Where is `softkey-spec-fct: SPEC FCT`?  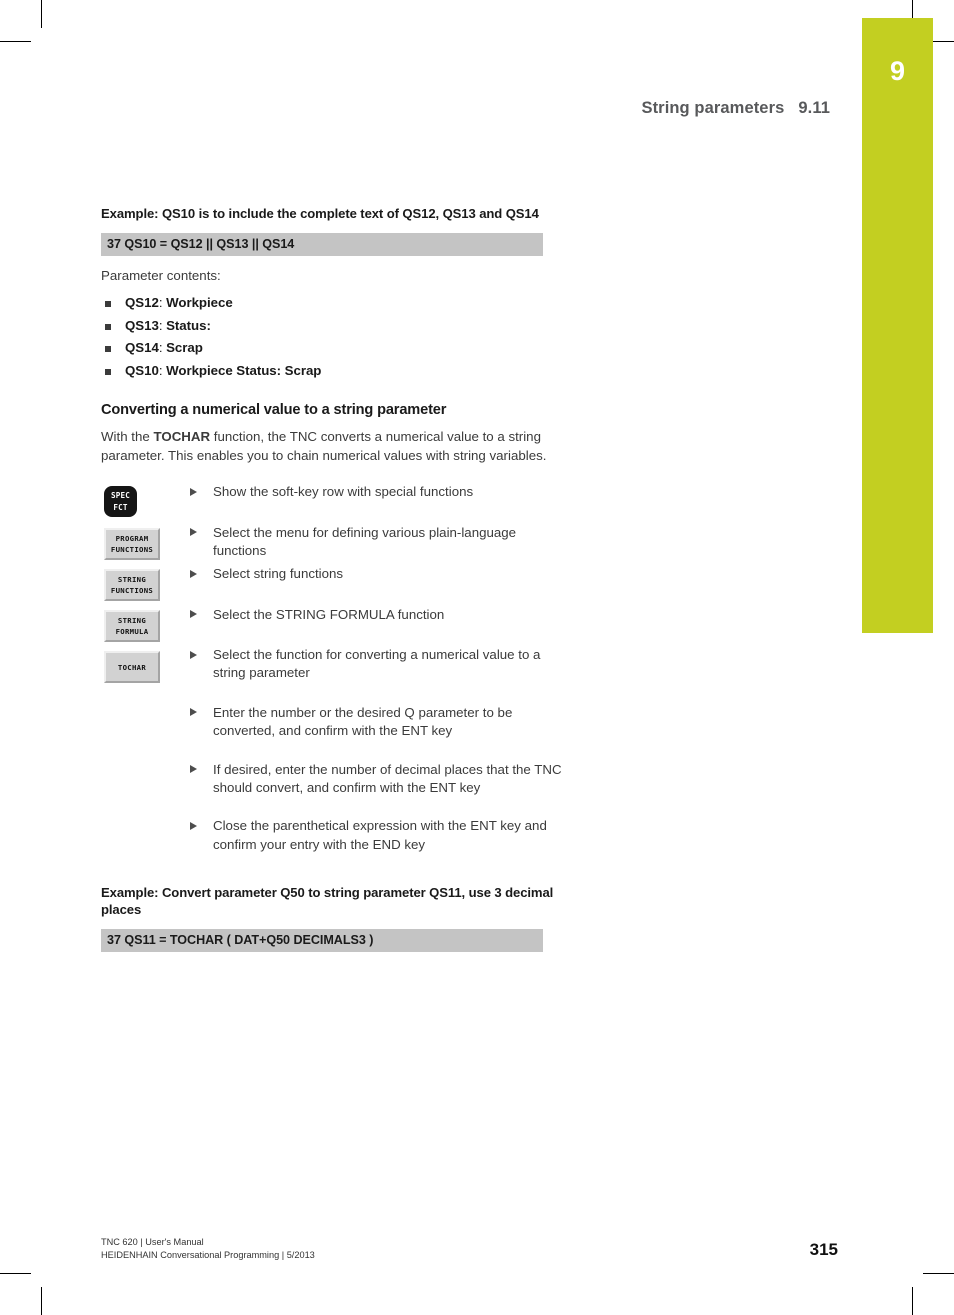 softkey-spec-fct: SPEC FCT is located at coordinates (120, 502).